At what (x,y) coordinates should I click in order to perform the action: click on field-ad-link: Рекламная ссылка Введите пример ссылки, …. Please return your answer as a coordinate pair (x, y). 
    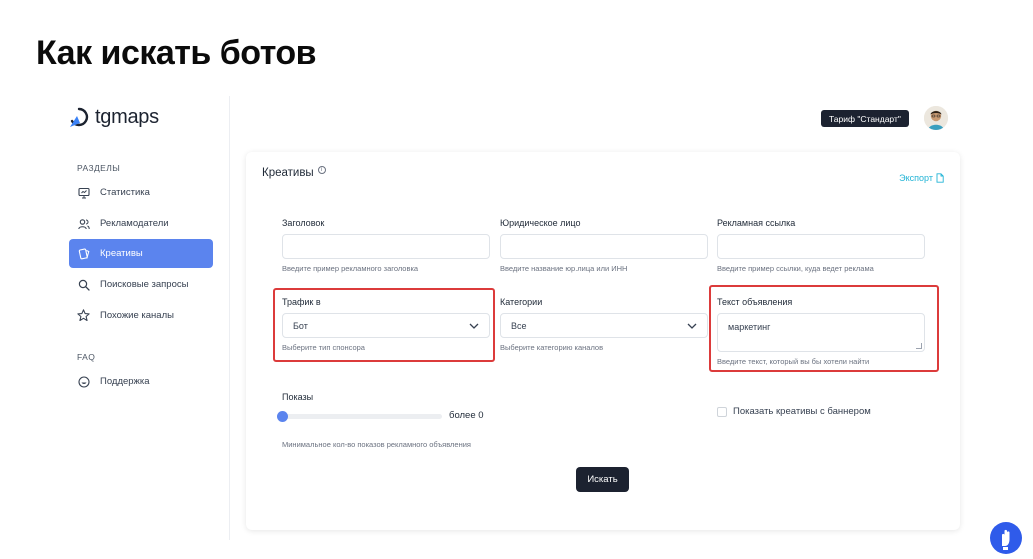
    Looking at the image, I should click on (821, 245).